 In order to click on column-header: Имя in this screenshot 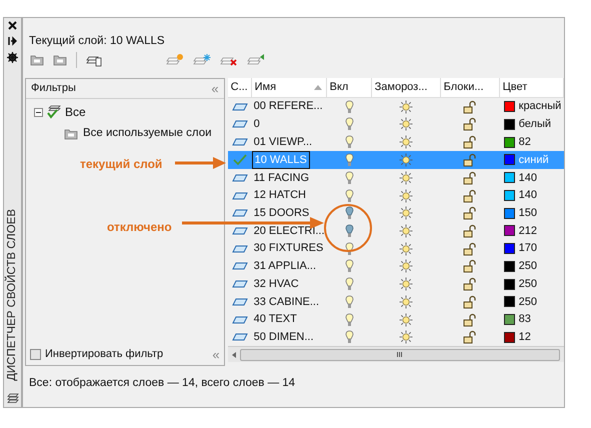, I will do `click(289, 87)`.